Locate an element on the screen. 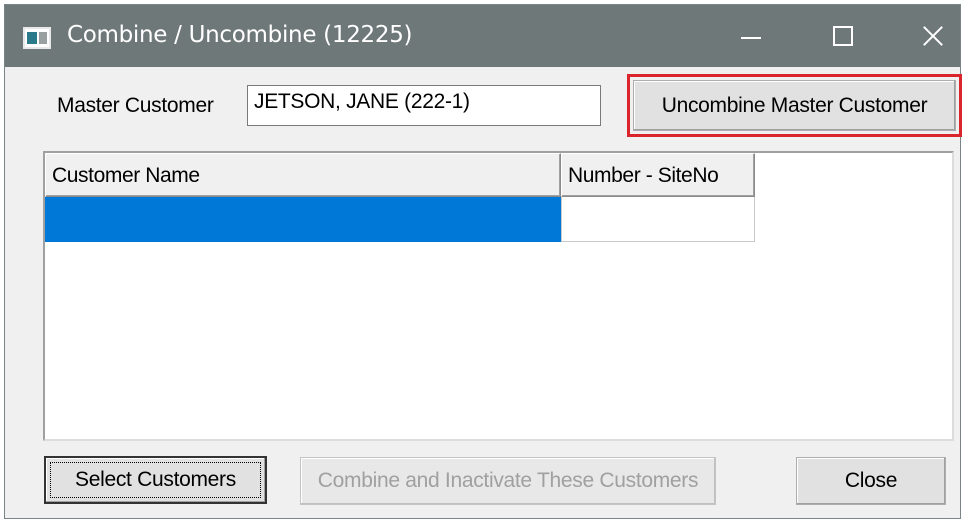 This screenshot has height=523, width=965. select-customers-label: Select Customers is located at coordinates (155, 479).